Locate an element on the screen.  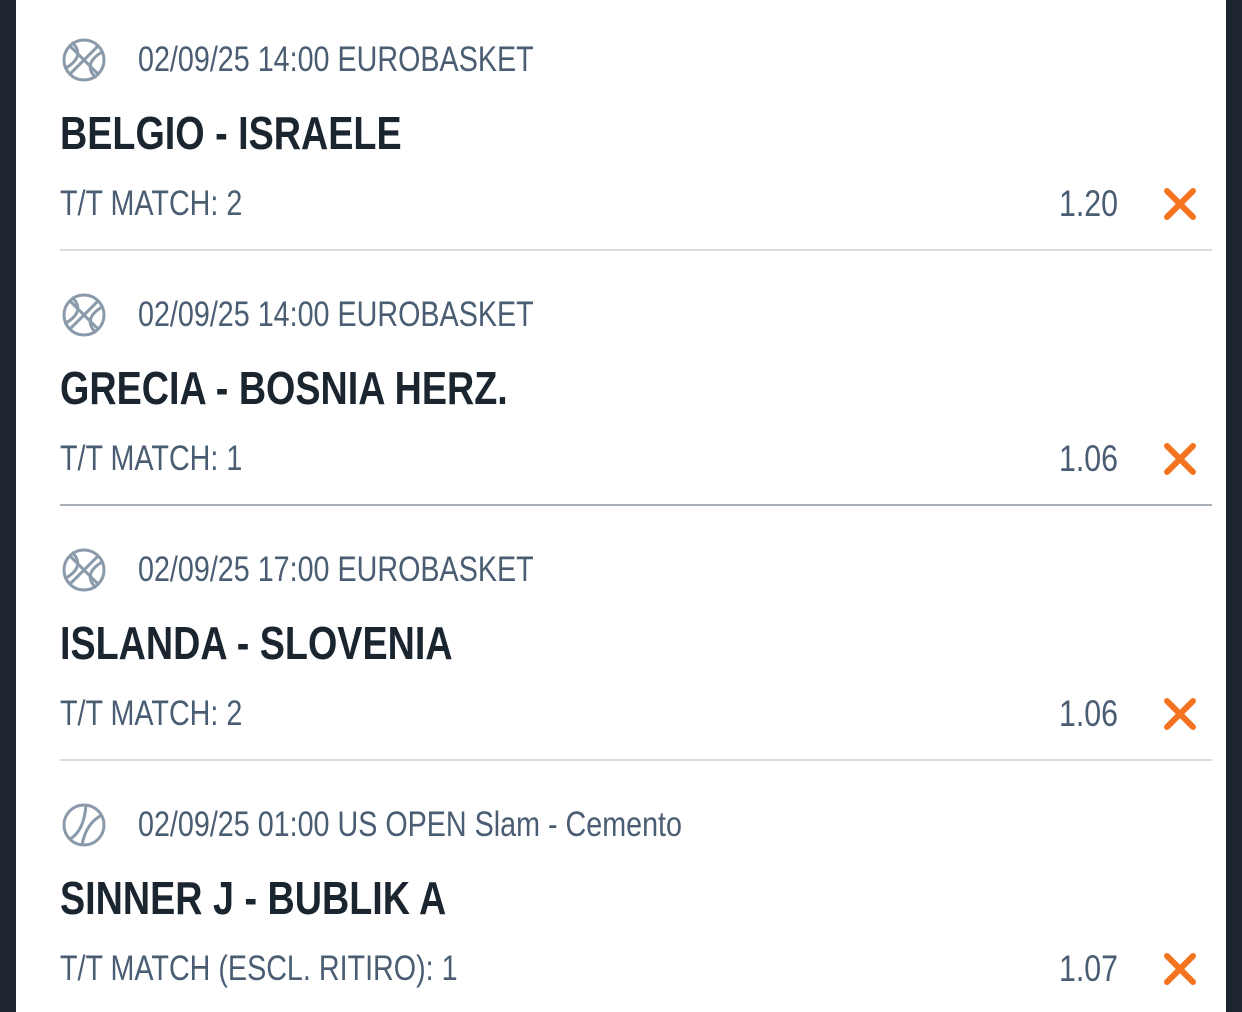
match-title: GRECIA - BOSNIA HERZ. is located at coordinates (284, 388).